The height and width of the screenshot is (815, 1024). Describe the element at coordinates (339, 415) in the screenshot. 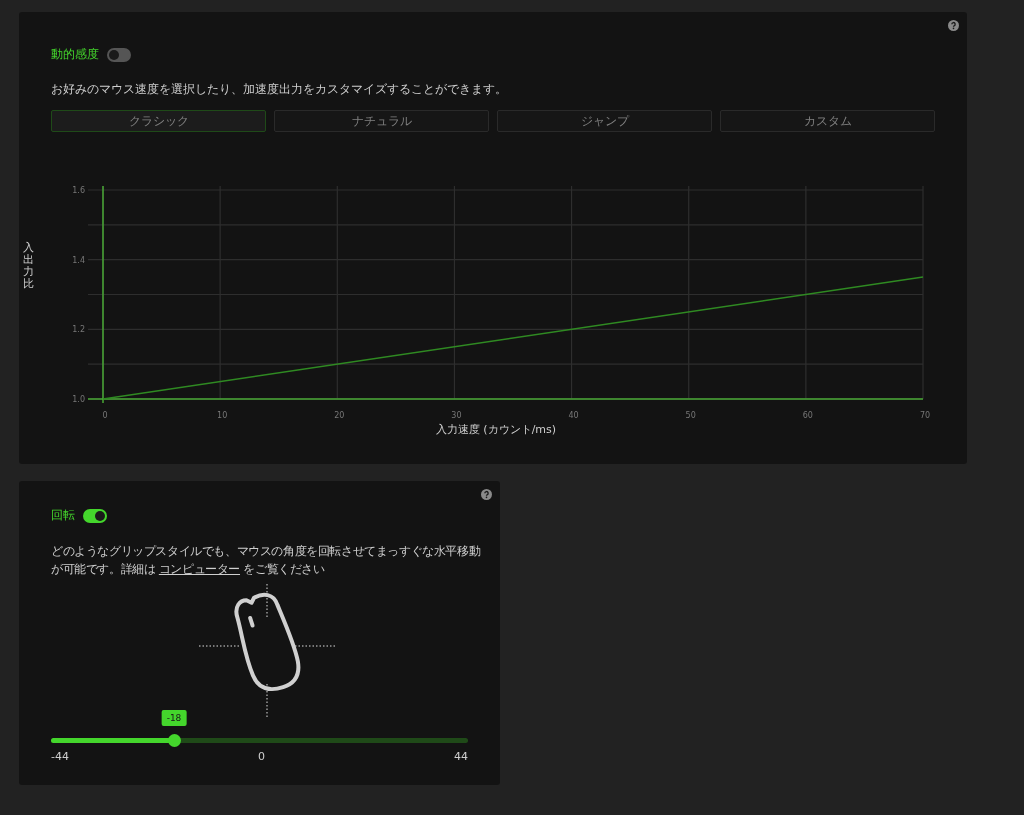

I see `x-tick-label: 20` at that location.